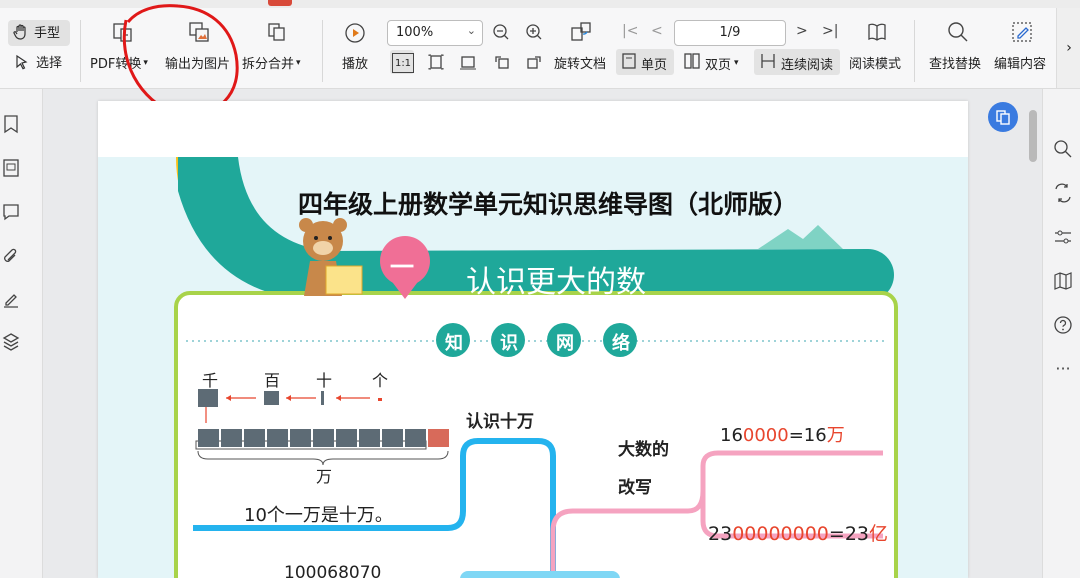  Describe the element at coordinates (635, 488) in the screenshot. I see `rewrite-label-2: 改写` at that location.